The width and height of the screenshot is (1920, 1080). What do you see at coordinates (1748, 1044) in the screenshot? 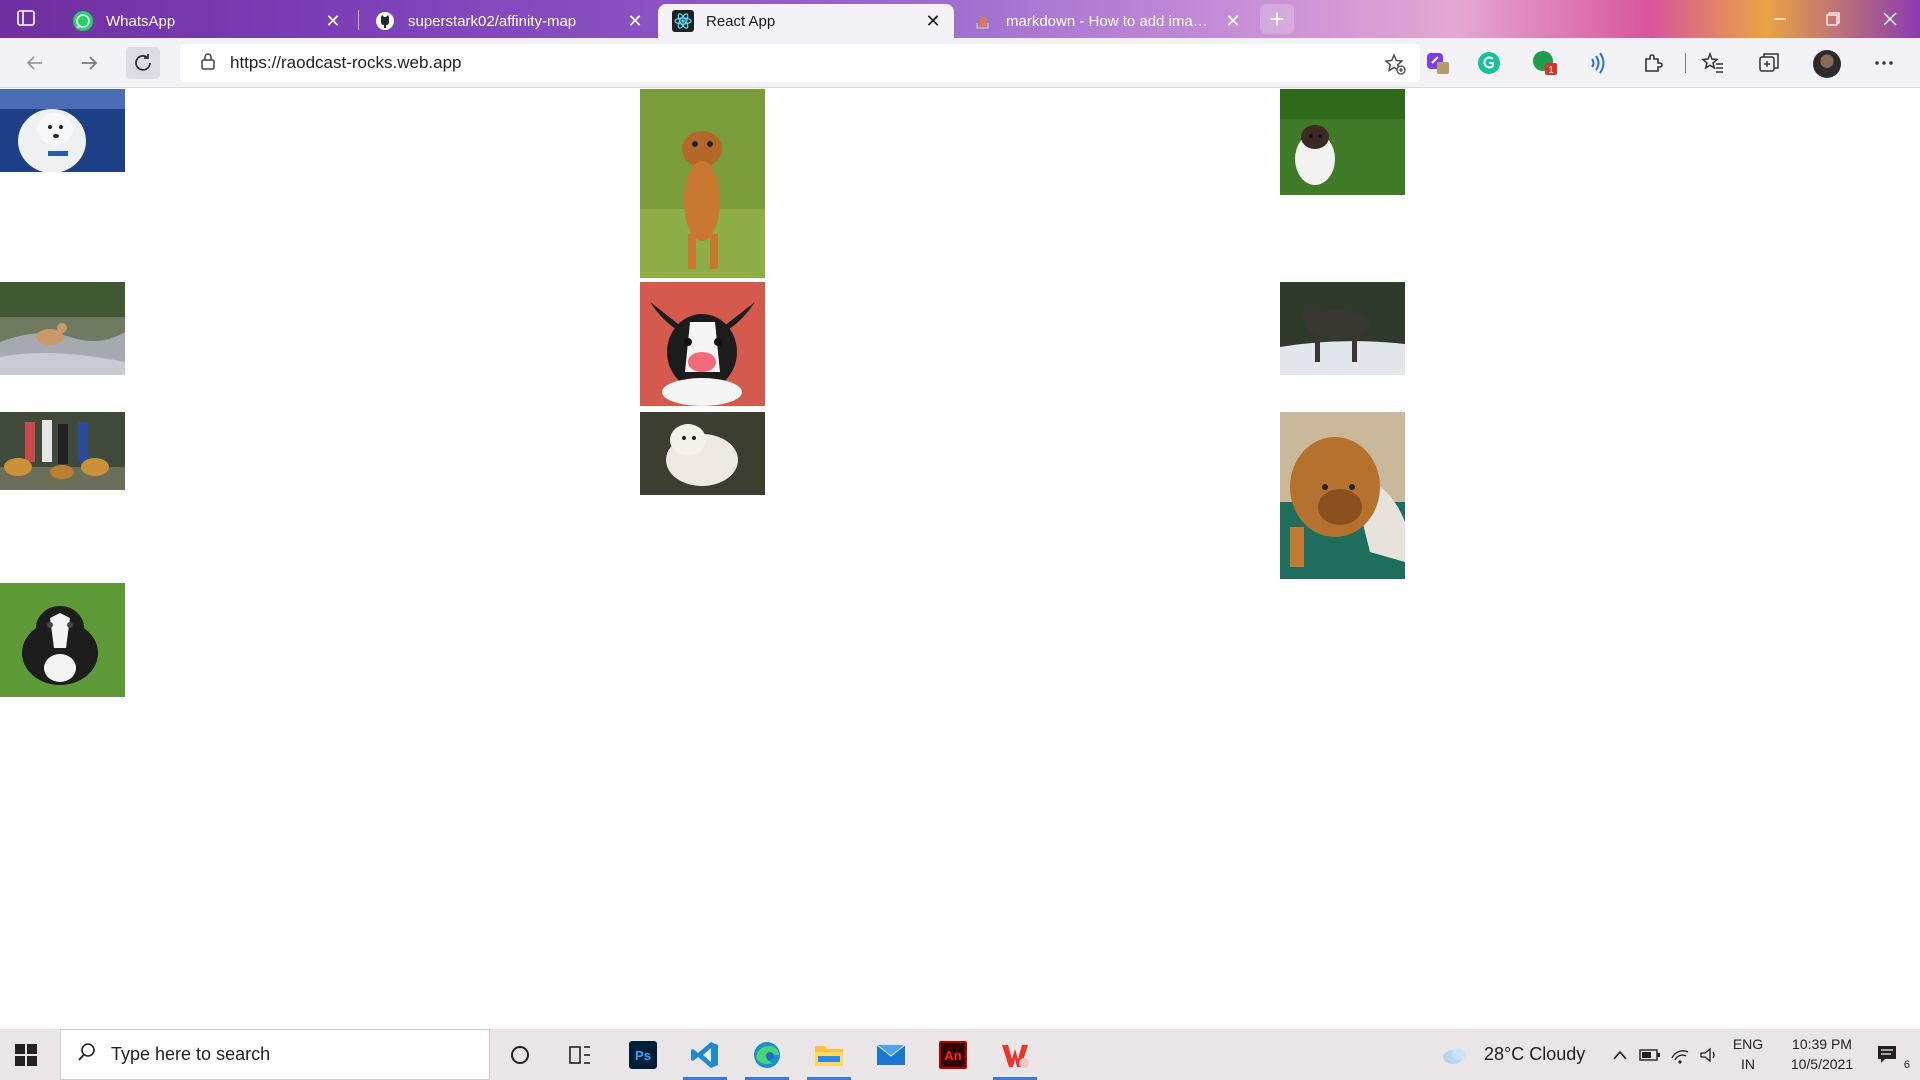
I see `language-code: ENG` at bounding box center [1748, 1044].